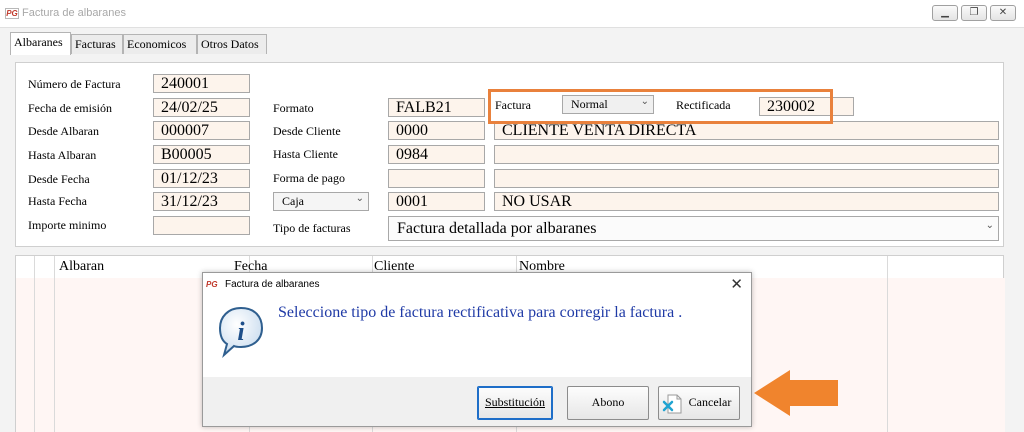 The height and width of the screenshot is (432, 1024). What do you see at coordinates (436, 107) in the screenshot?
I see `formato-field: FALB21` at bounding box center [436, 107].